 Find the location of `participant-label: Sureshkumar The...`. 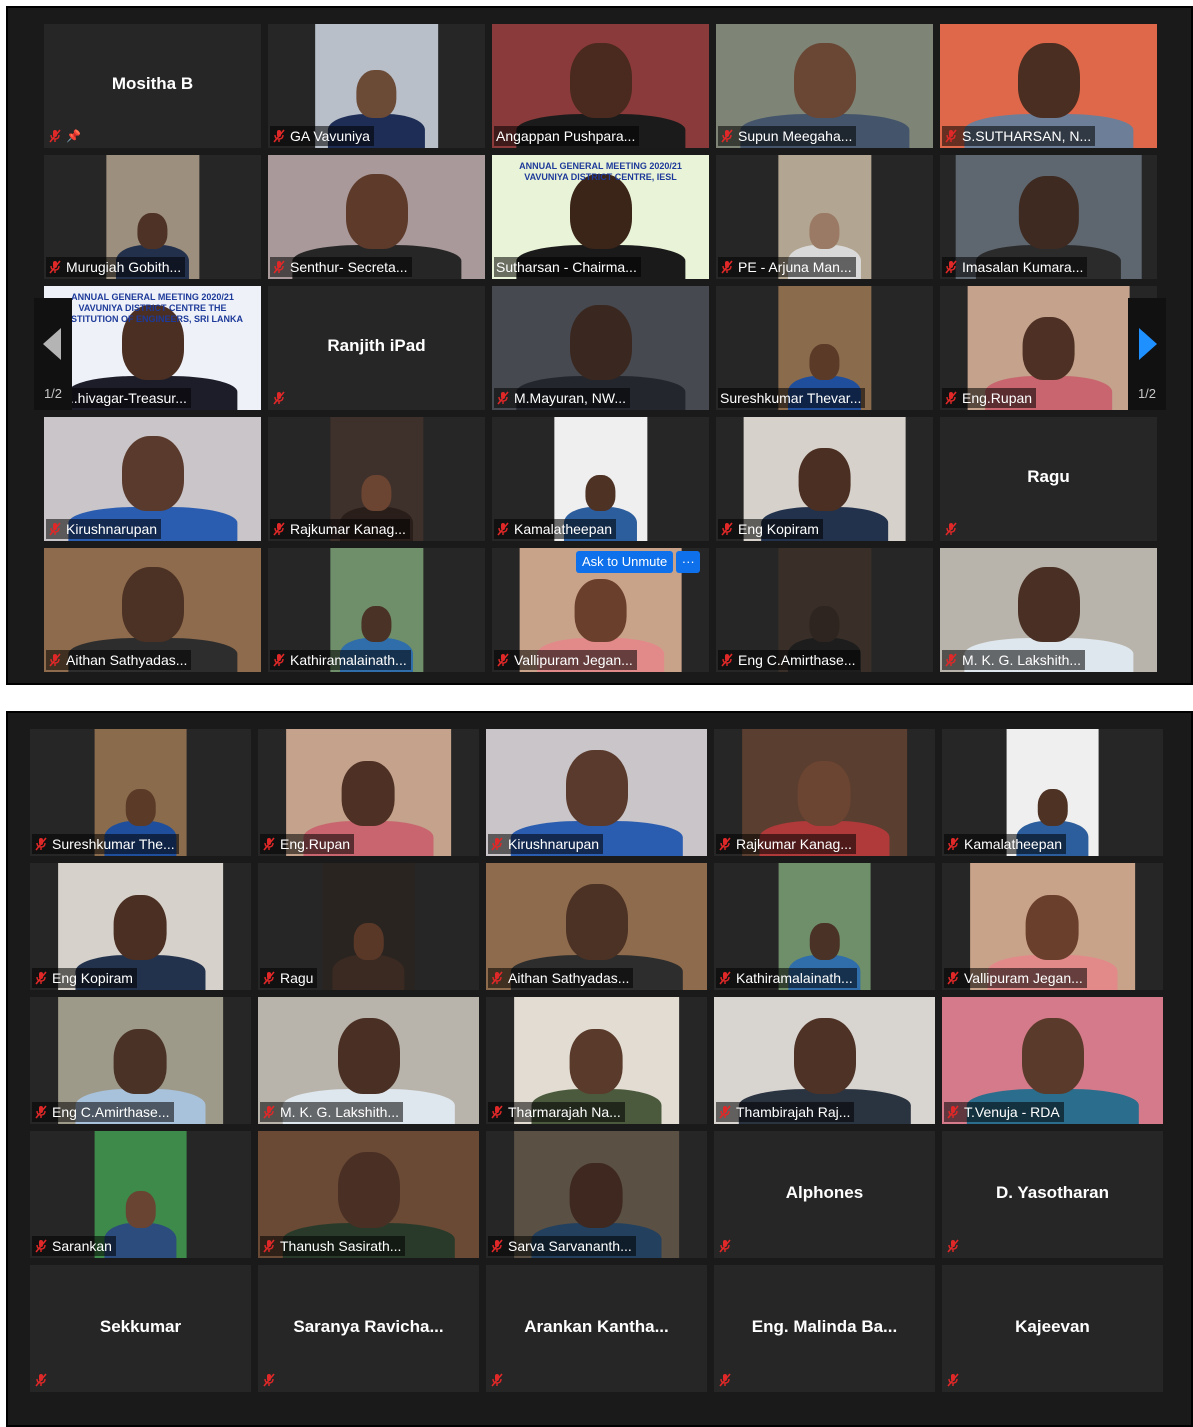

participant-label: Sureshkumar The... is located at coordinates (105, 844).